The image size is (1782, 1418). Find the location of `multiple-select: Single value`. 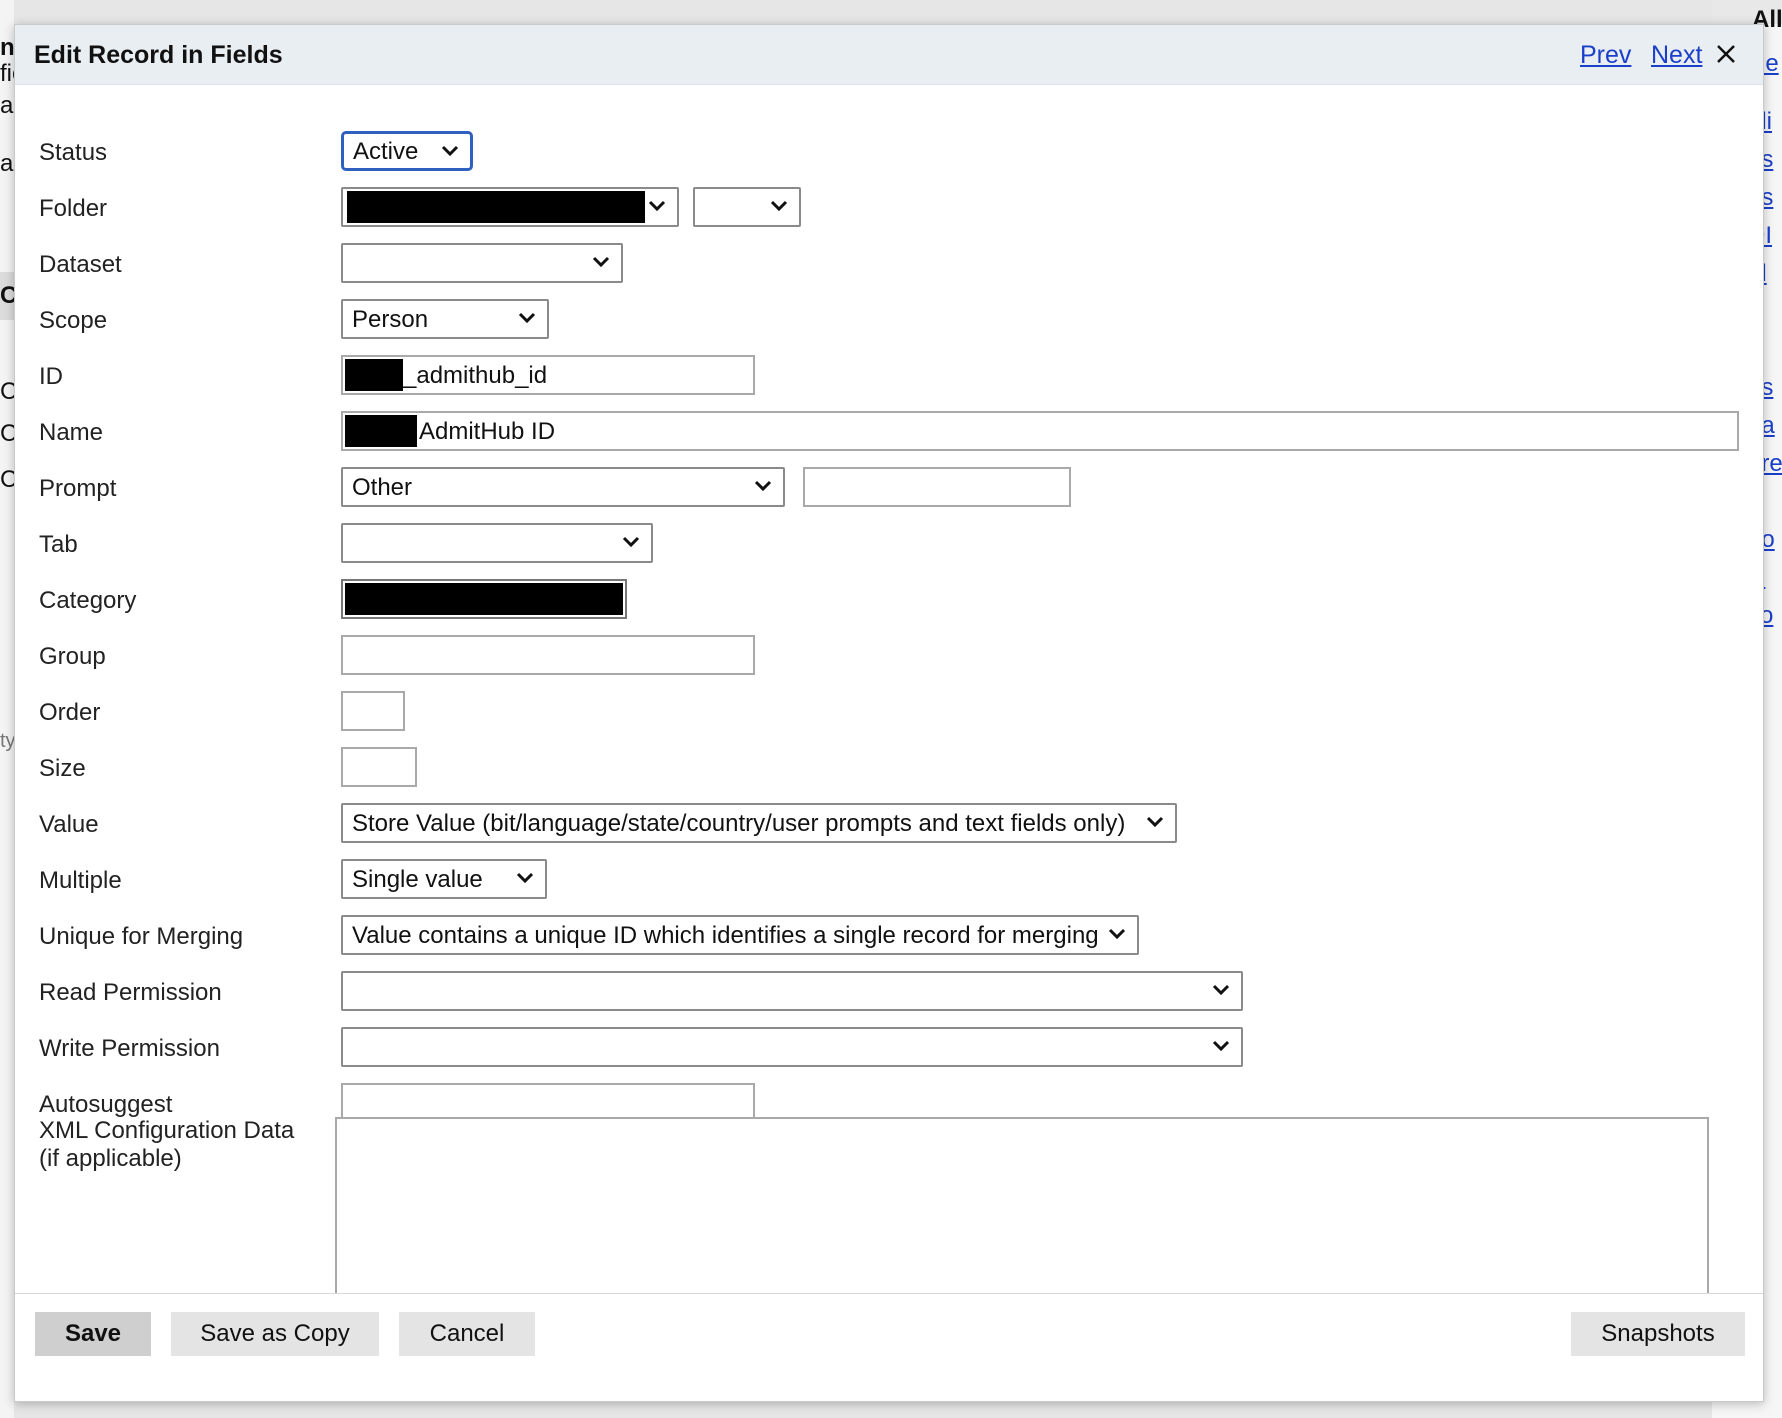

multiple-select: Single value is located at coordinates (444, 879).